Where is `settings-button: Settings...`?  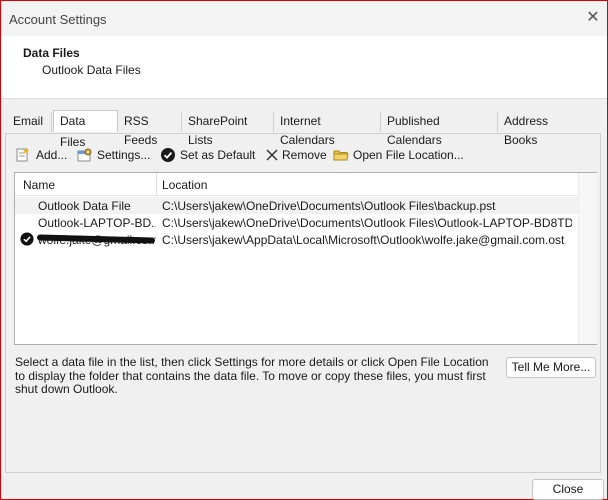 settings-button: Settings... is located at coordinates (116, 155).